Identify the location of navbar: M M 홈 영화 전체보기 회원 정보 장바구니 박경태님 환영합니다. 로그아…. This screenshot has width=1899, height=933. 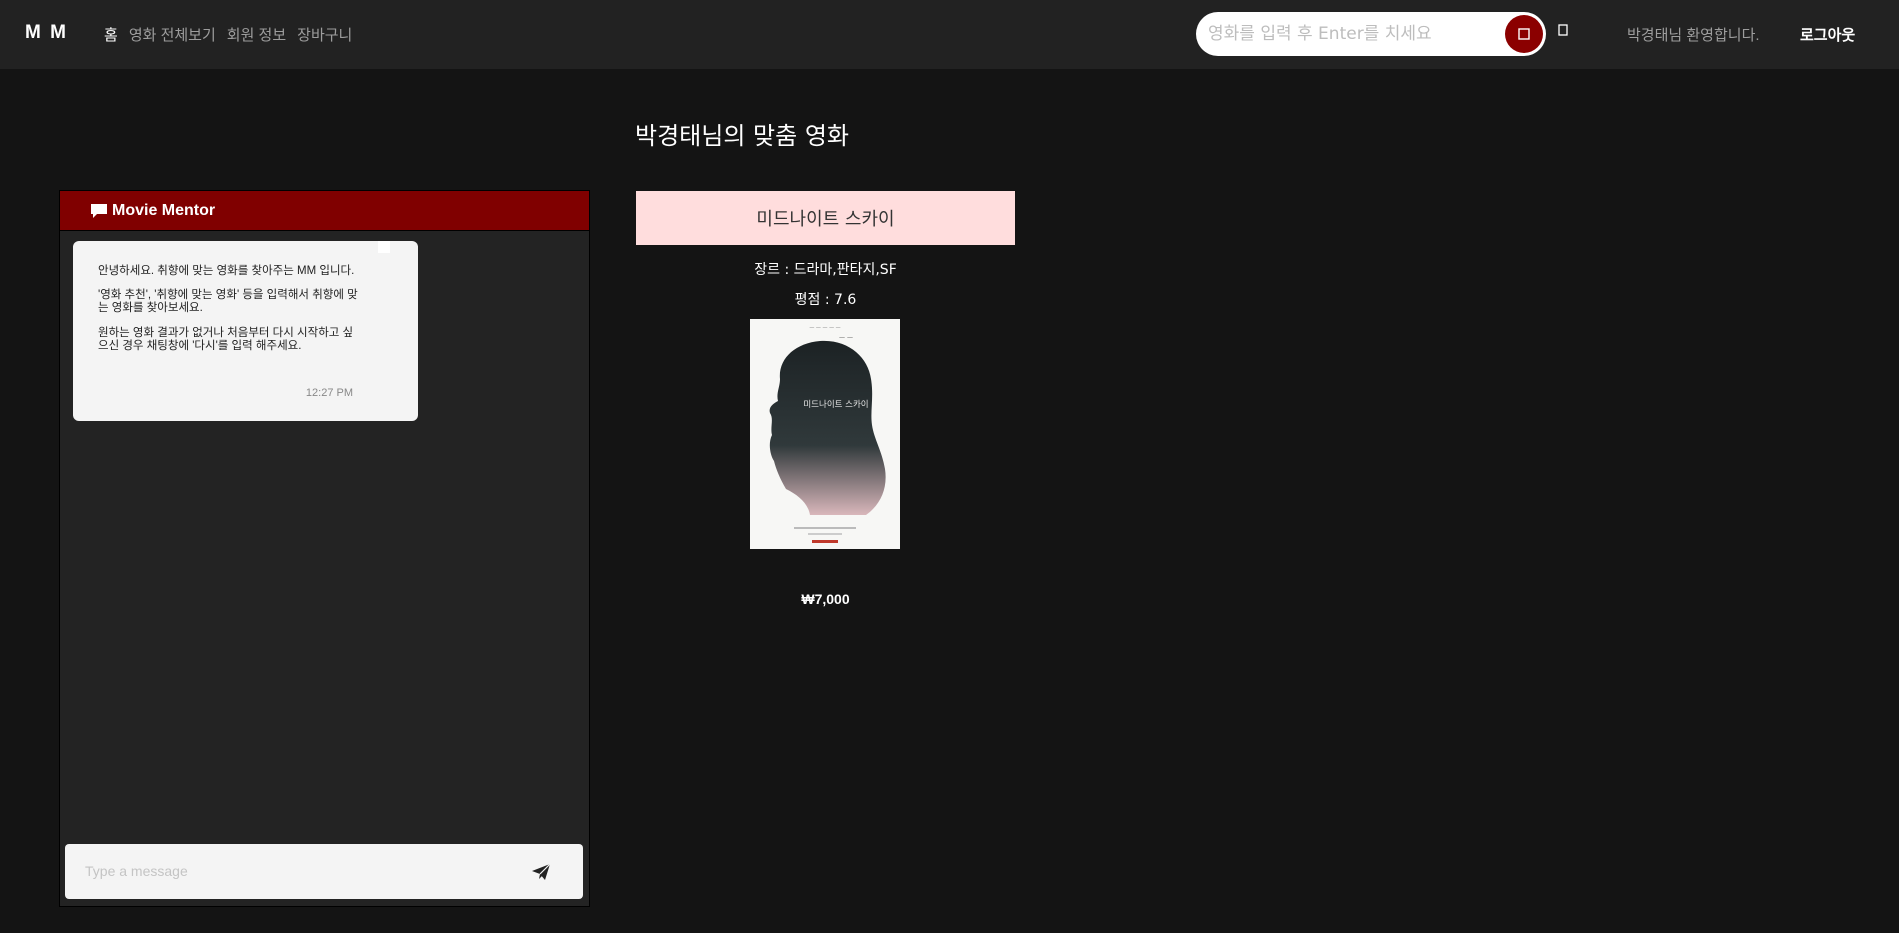
(949, 34).